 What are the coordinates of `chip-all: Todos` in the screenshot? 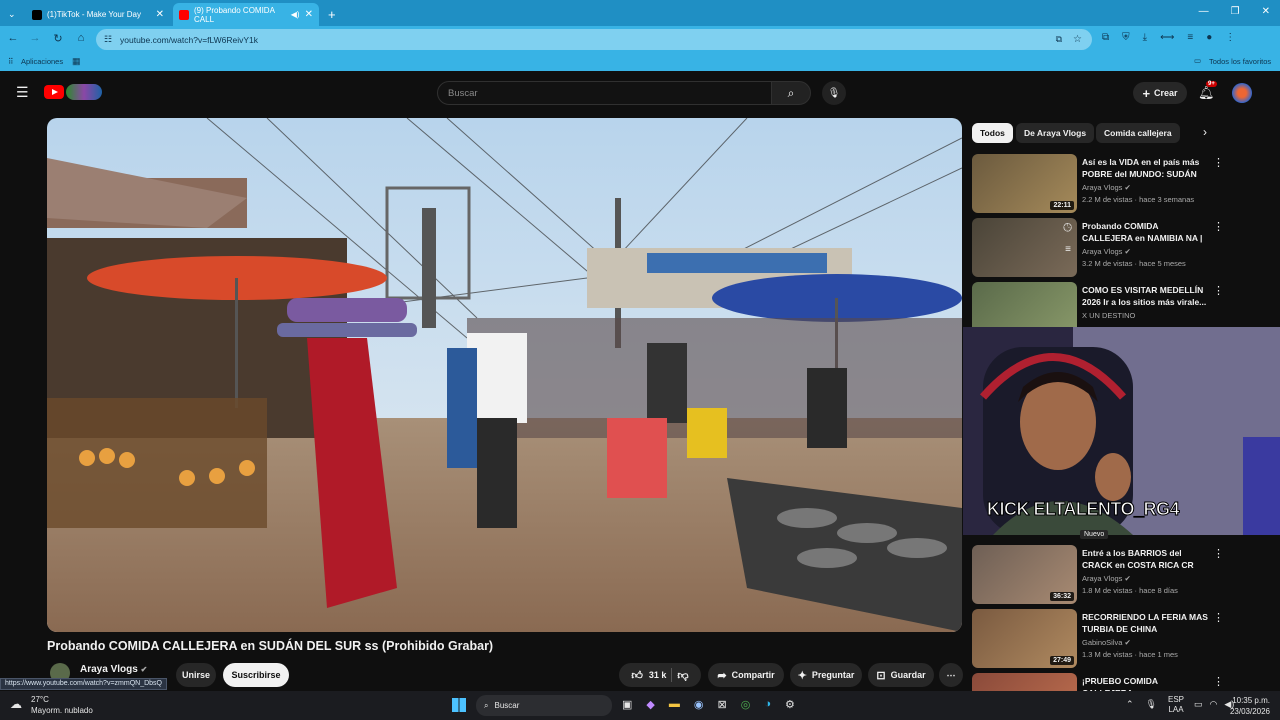 It's located at (992, 133).